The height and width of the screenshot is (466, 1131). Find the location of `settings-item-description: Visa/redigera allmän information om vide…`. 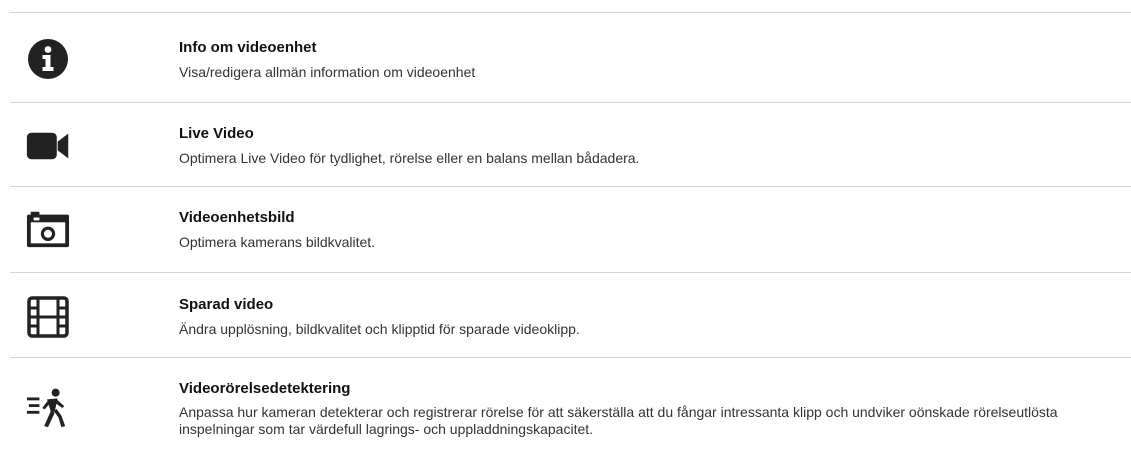

settings-item-description: Visa/redigera allmän information om vide… is located at coordinates (327, 72).